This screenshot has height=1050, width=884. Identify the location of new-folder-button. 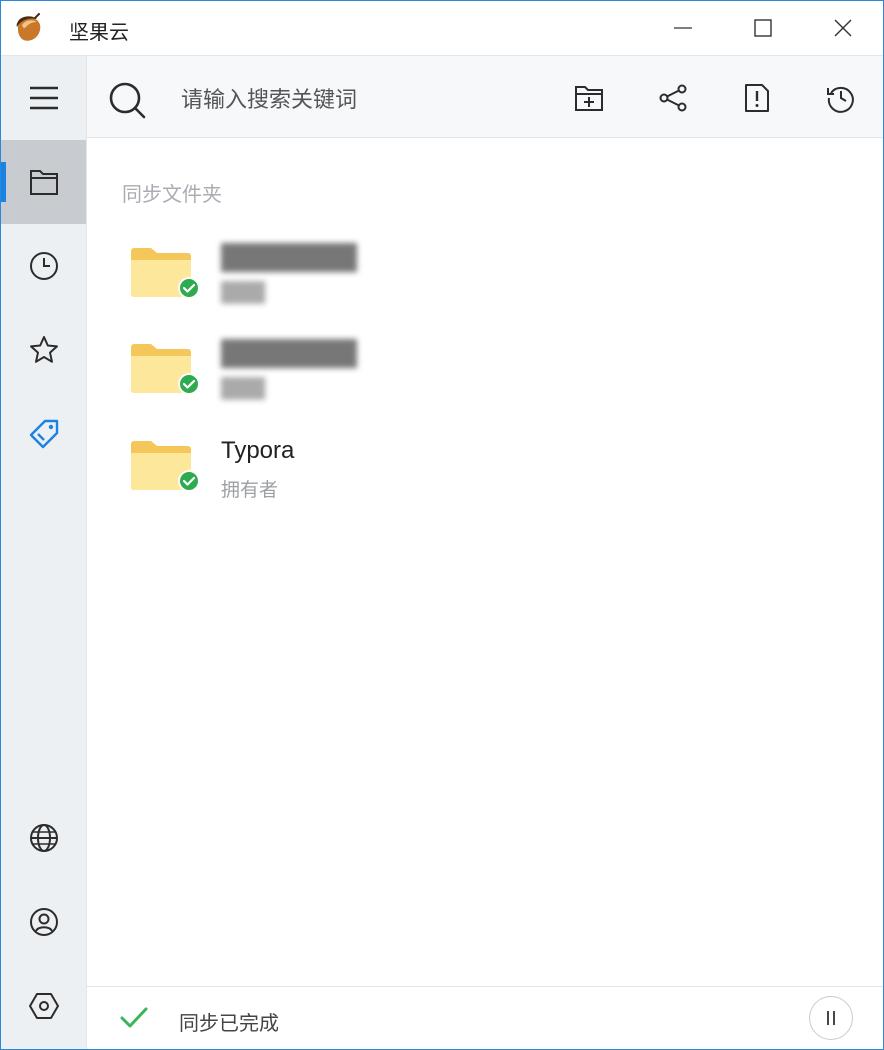
(589, 98).